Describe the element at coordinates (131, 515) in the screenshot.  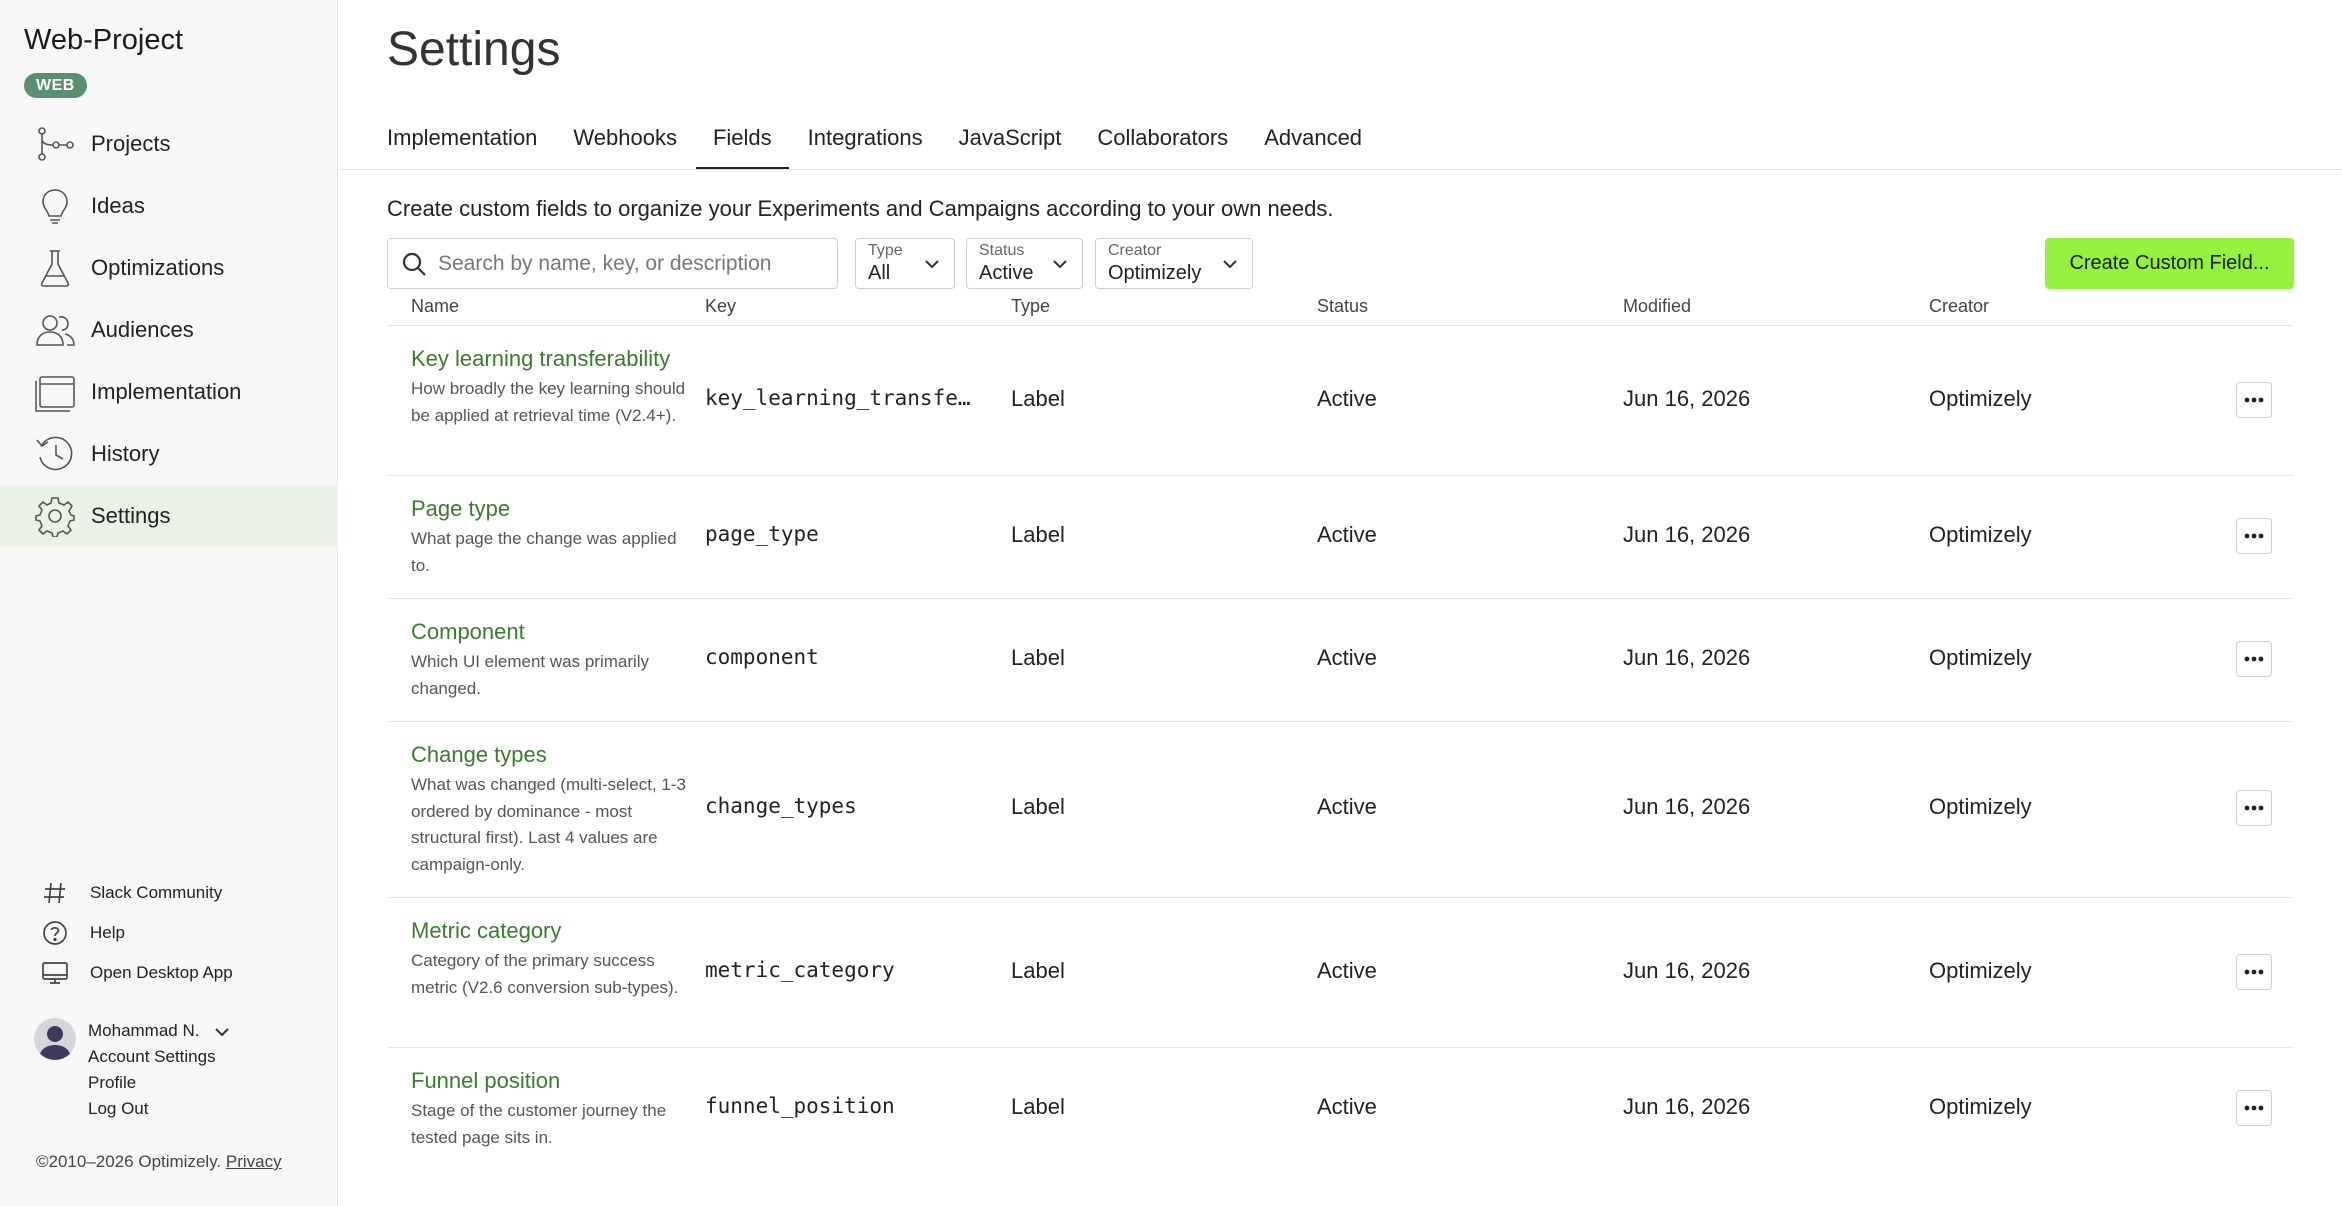
I see `sidebar-item-label: Settings` at that location.